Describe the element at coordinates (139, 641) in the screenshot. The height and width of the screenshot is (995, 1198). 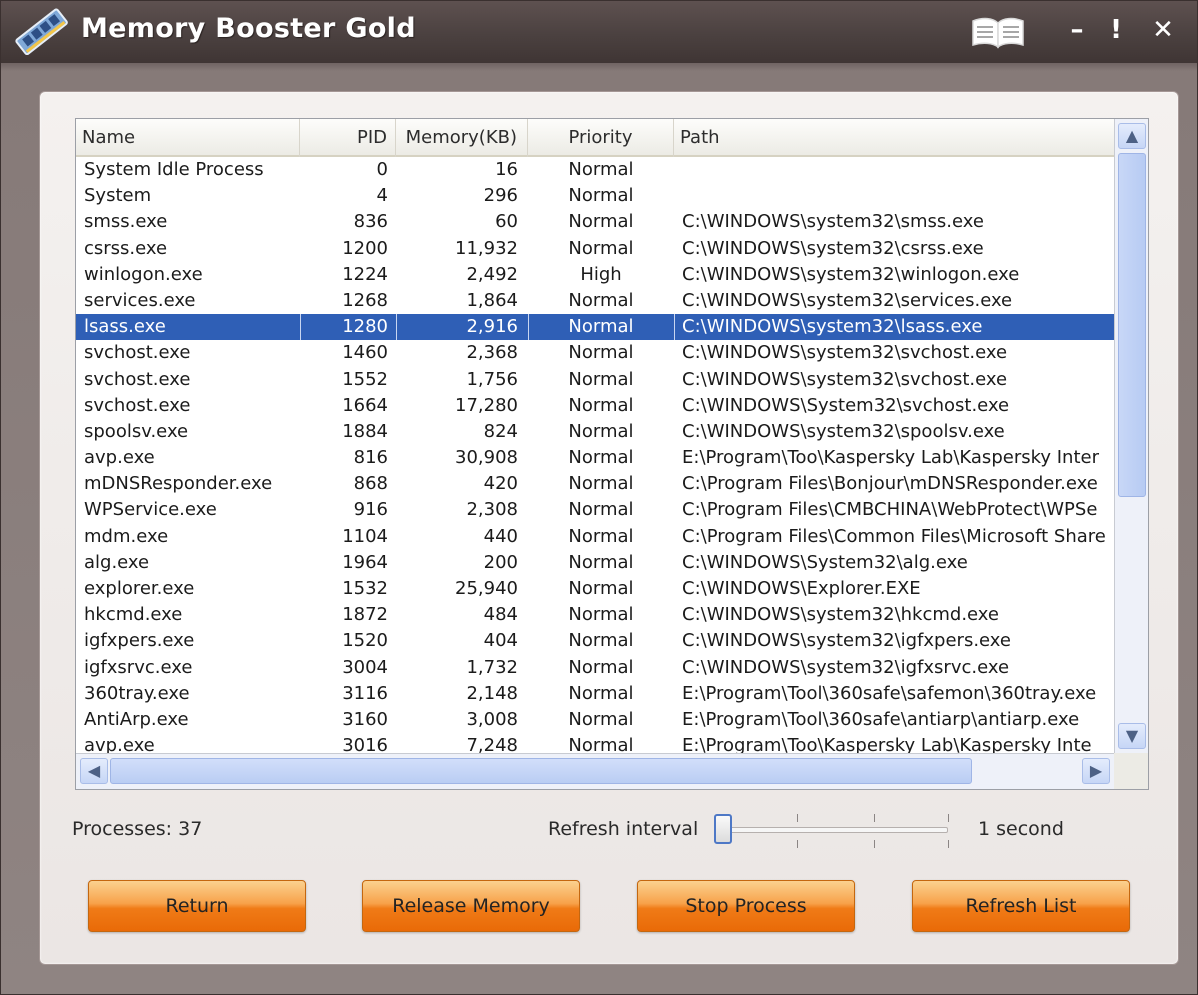
I see `cell-name: igfxpers.exe` at that location.